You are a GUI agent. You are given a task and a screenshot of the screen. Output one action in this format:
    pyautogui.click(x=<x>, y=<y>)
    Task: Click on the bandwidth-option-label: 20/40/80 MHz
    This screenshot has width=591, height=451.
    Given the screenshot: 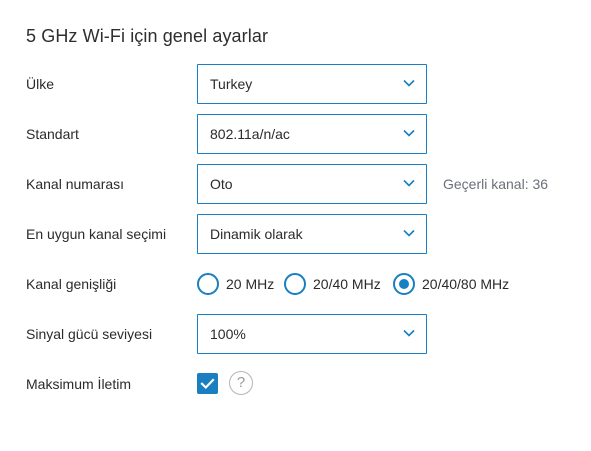 What is the action you would take?
    pyautogui.click(x=466, y=284)
    